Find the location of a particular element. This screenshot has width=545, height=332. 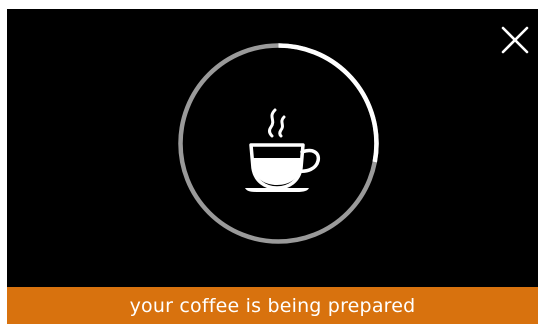

status-bar: your coffee is being prepared is located at coordinates (272, 305).